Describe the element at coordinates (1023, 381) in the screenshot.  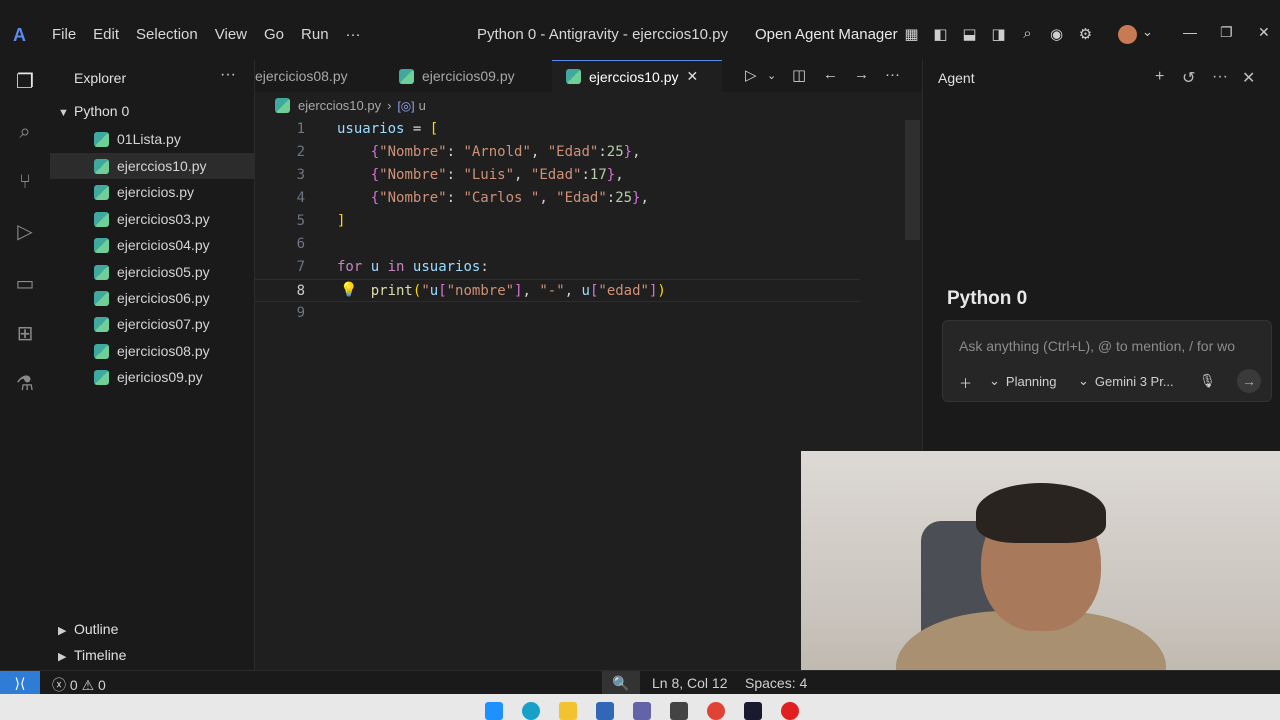
I see `mode-dropdown: ⌄ Planning` at that location.